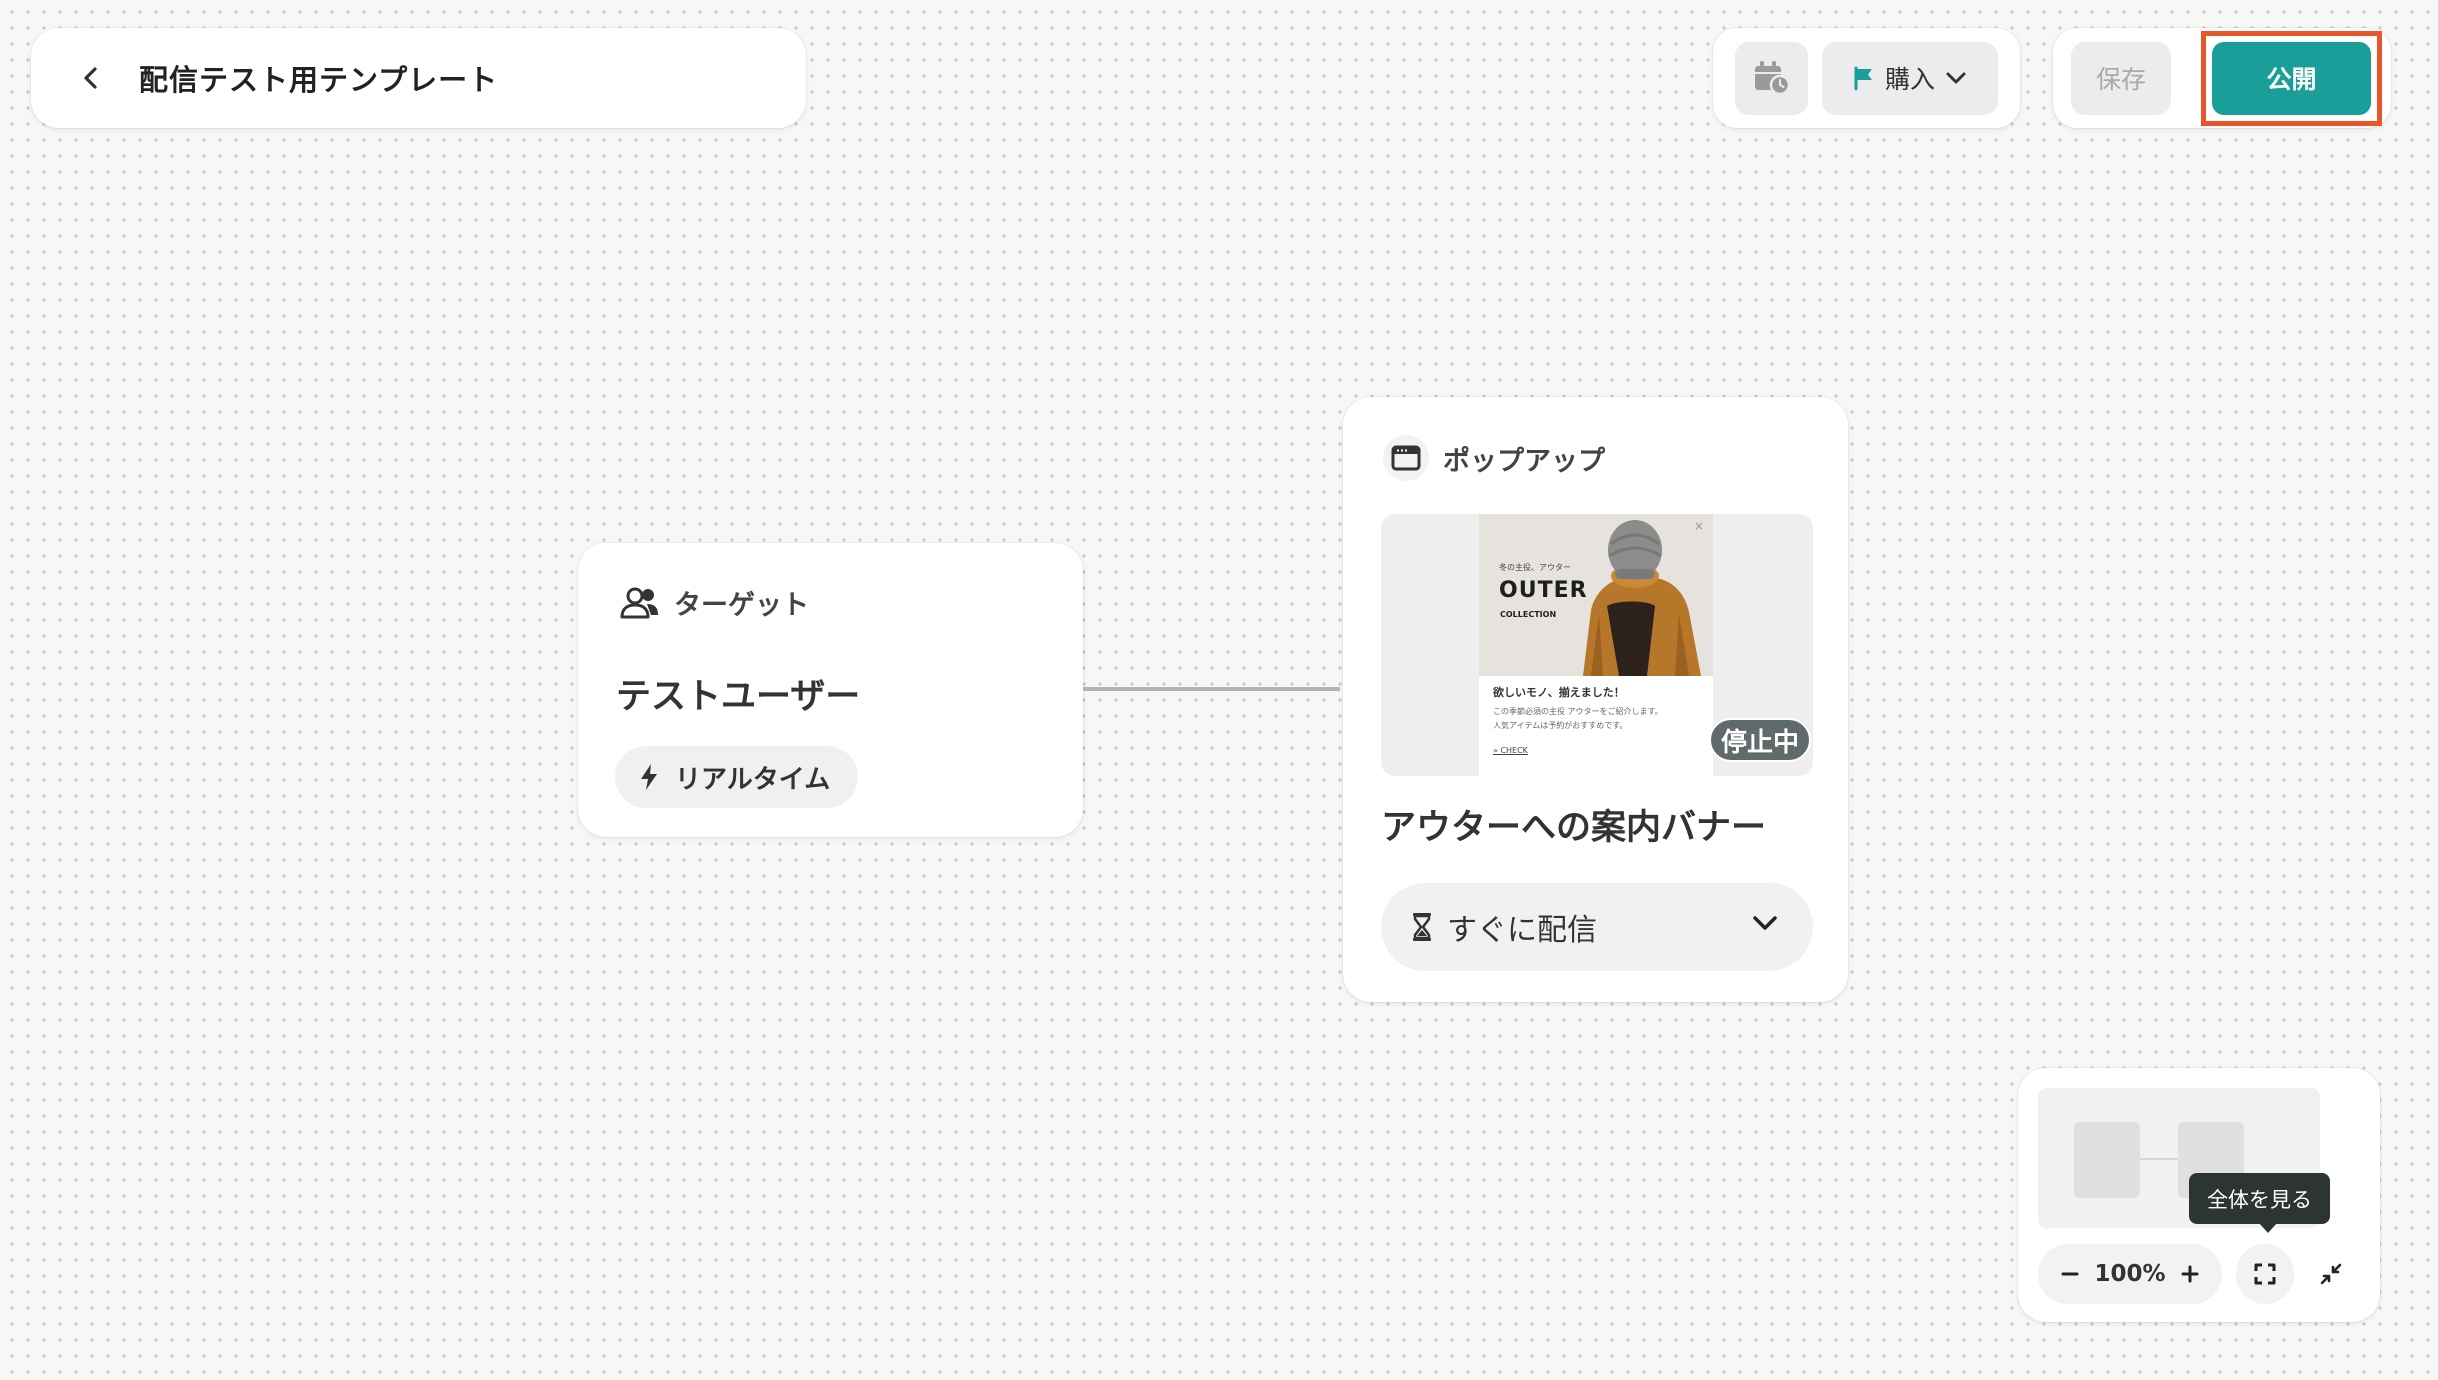  What do you see at coordinates (2107, 1160) in the screenshot?
I see `minimap-target-node` at bounding box center [2107, 1160].